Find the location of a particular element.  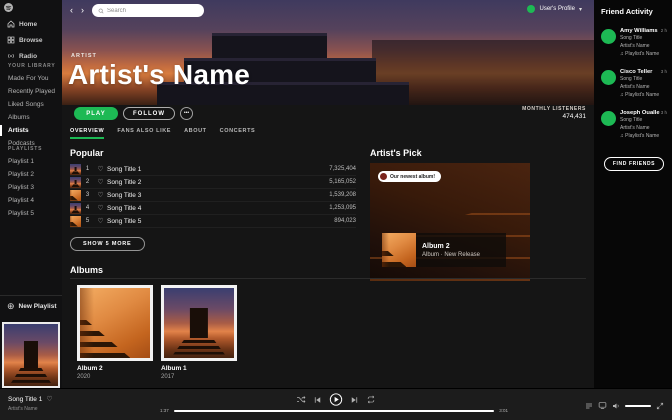

tab-about: ABOUT is located at coordinates (195, 133).